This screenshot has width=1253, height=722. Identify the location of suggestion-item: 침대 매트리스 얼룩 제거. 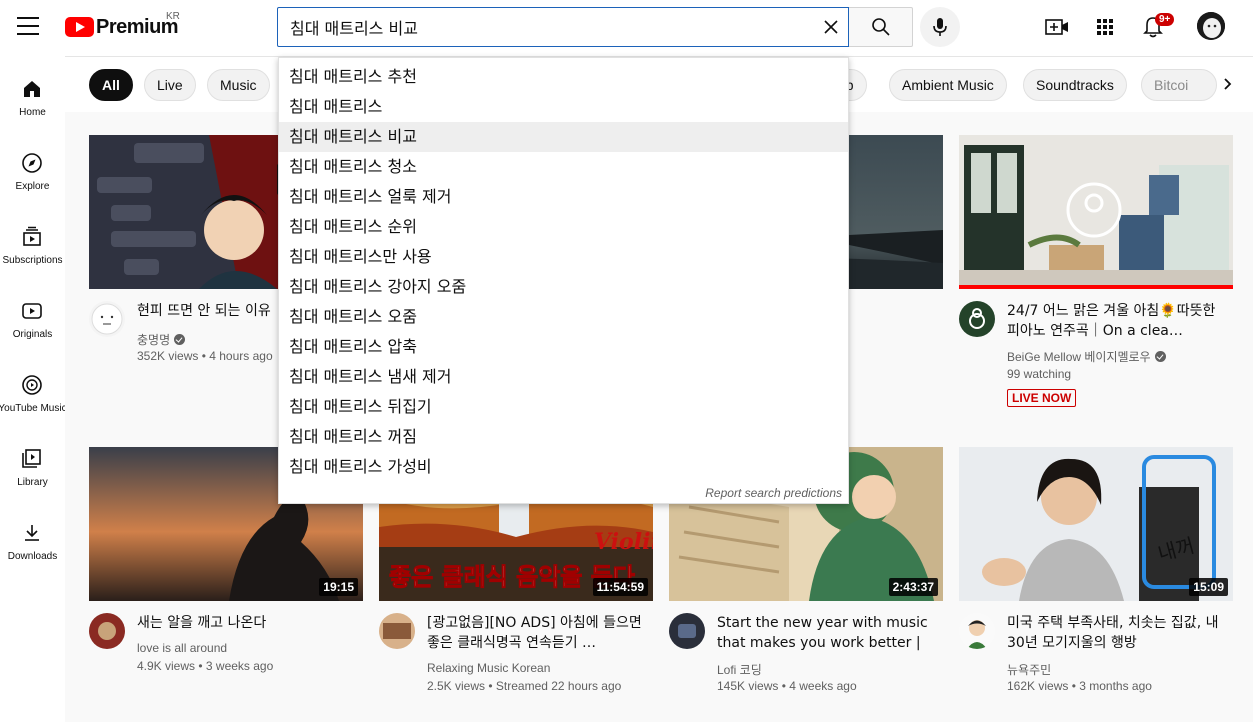
(563, 197).